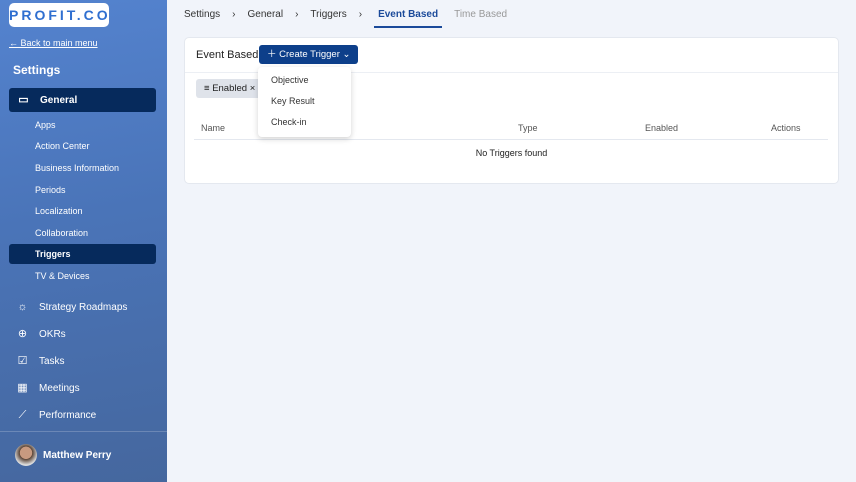 The image size is (856, 482). What do you see at coordinates (22, 361) in the screenshot?
I see `clipboard-check-icon: ☑` at bounding box center [22, 361].